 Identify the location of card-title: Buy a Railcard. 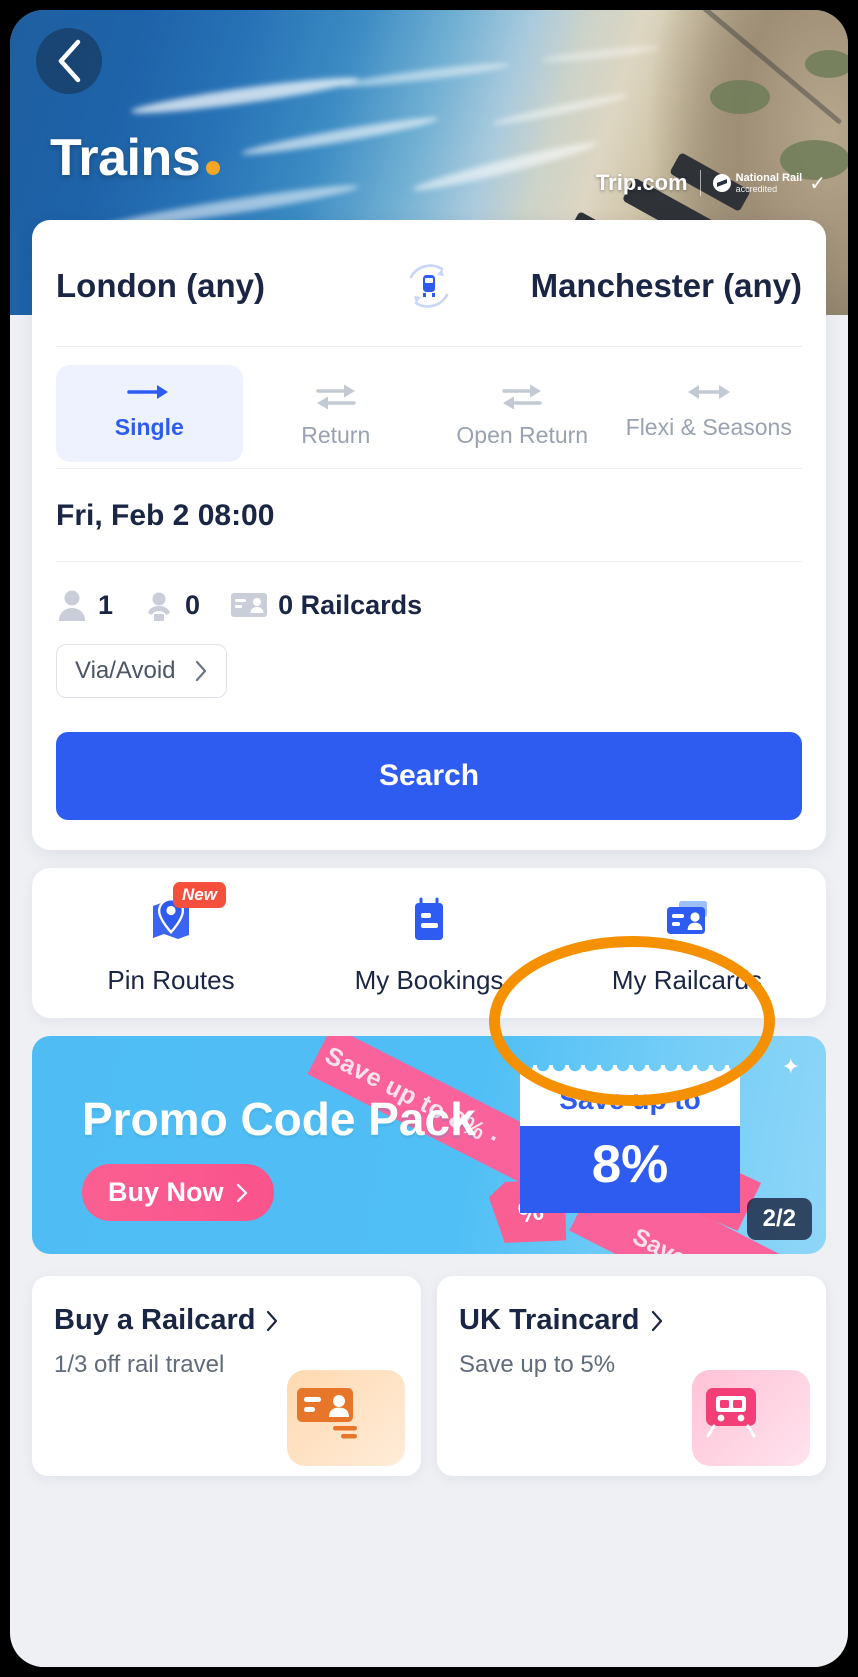
(226, 1320).